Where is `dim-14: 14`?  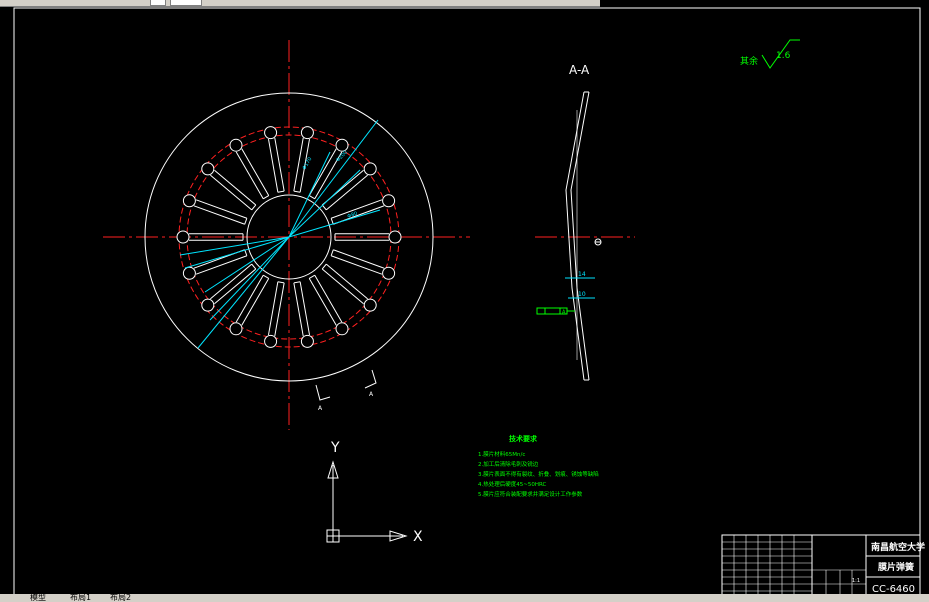 dim-14: 14 is located at coordinates (582, 274).